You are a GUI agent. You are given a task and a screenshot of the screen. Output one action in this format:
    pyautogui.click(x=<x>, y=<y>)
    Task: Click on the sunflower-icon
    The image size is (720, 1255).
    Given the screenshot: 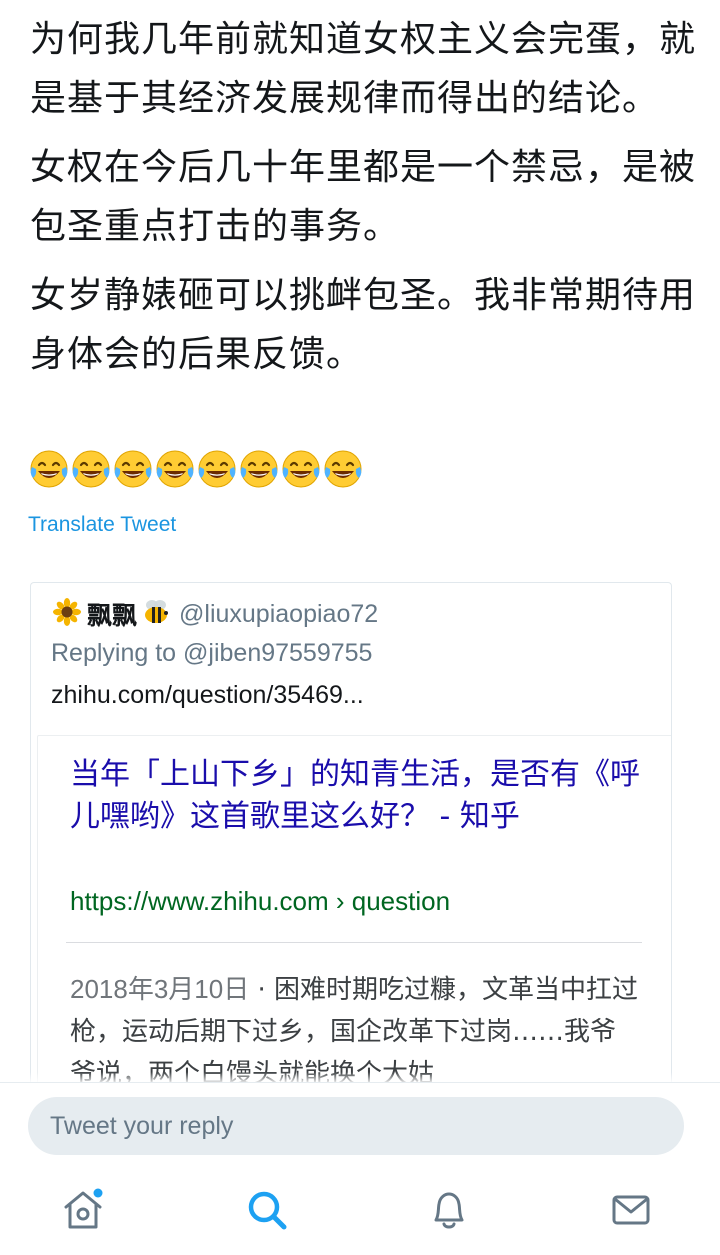 What is the action you would take?
    pyautogui.click(x=67, y=614)
    